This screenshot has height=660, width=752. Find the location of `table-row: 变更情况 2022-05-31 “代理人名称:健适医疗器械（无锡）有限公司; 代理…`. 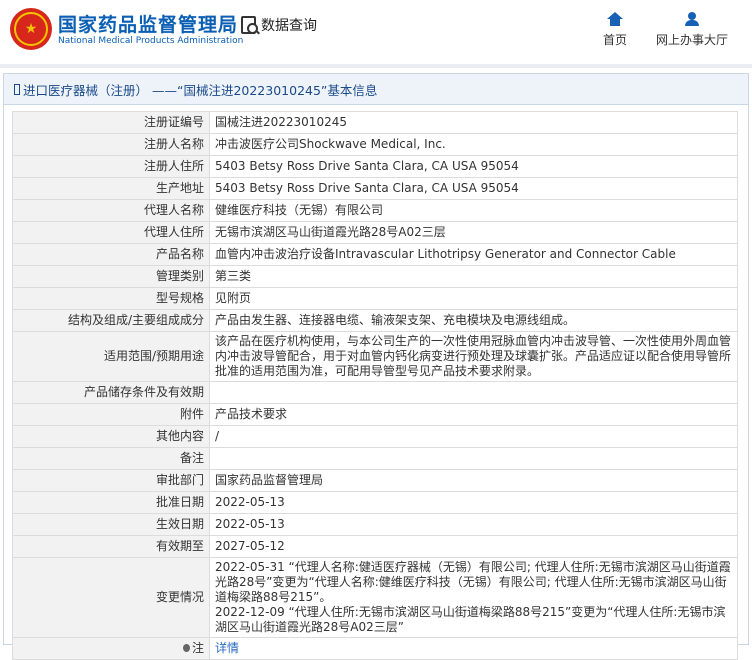

table-row: 变更情况 2022-05-31 “代理人名称:健适医疗器械（无锡）有限公司; 代理… is located at coordinates (375, 597).